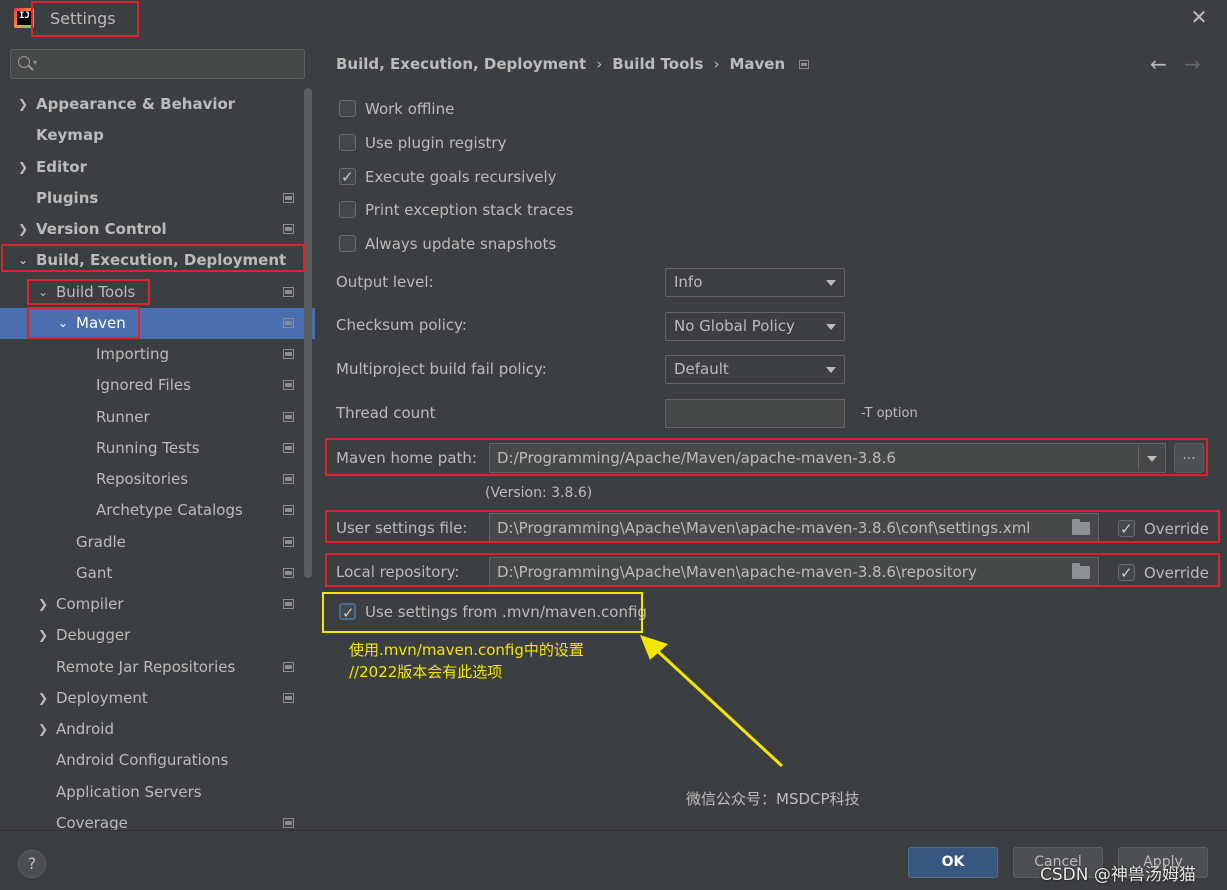  What do you see at coordinates (152, 792) in the screenshot?
I see `sidebar-item-application-servers: Application Servers` at bounding box center [152, 792].